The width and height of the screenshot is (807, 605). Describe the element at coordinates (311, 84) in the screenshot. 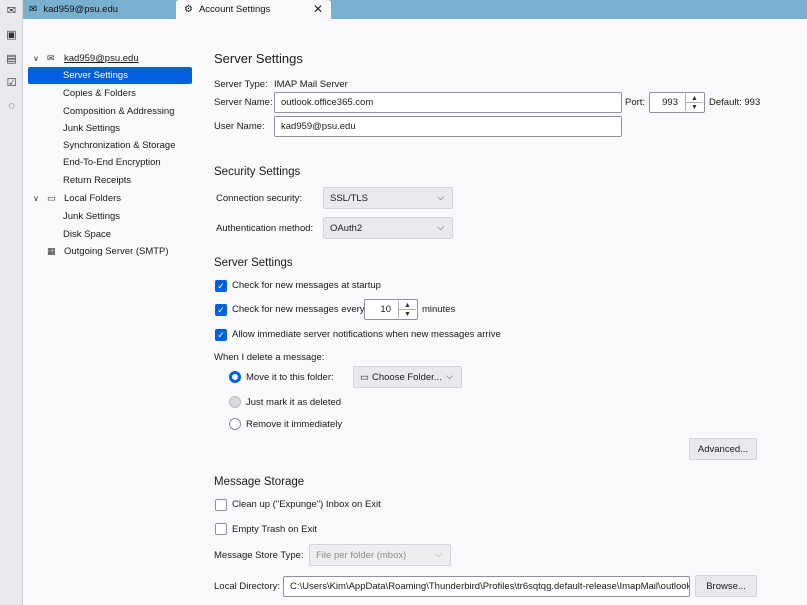

I see `server-type-value: IMAP Mail Server` at that location.